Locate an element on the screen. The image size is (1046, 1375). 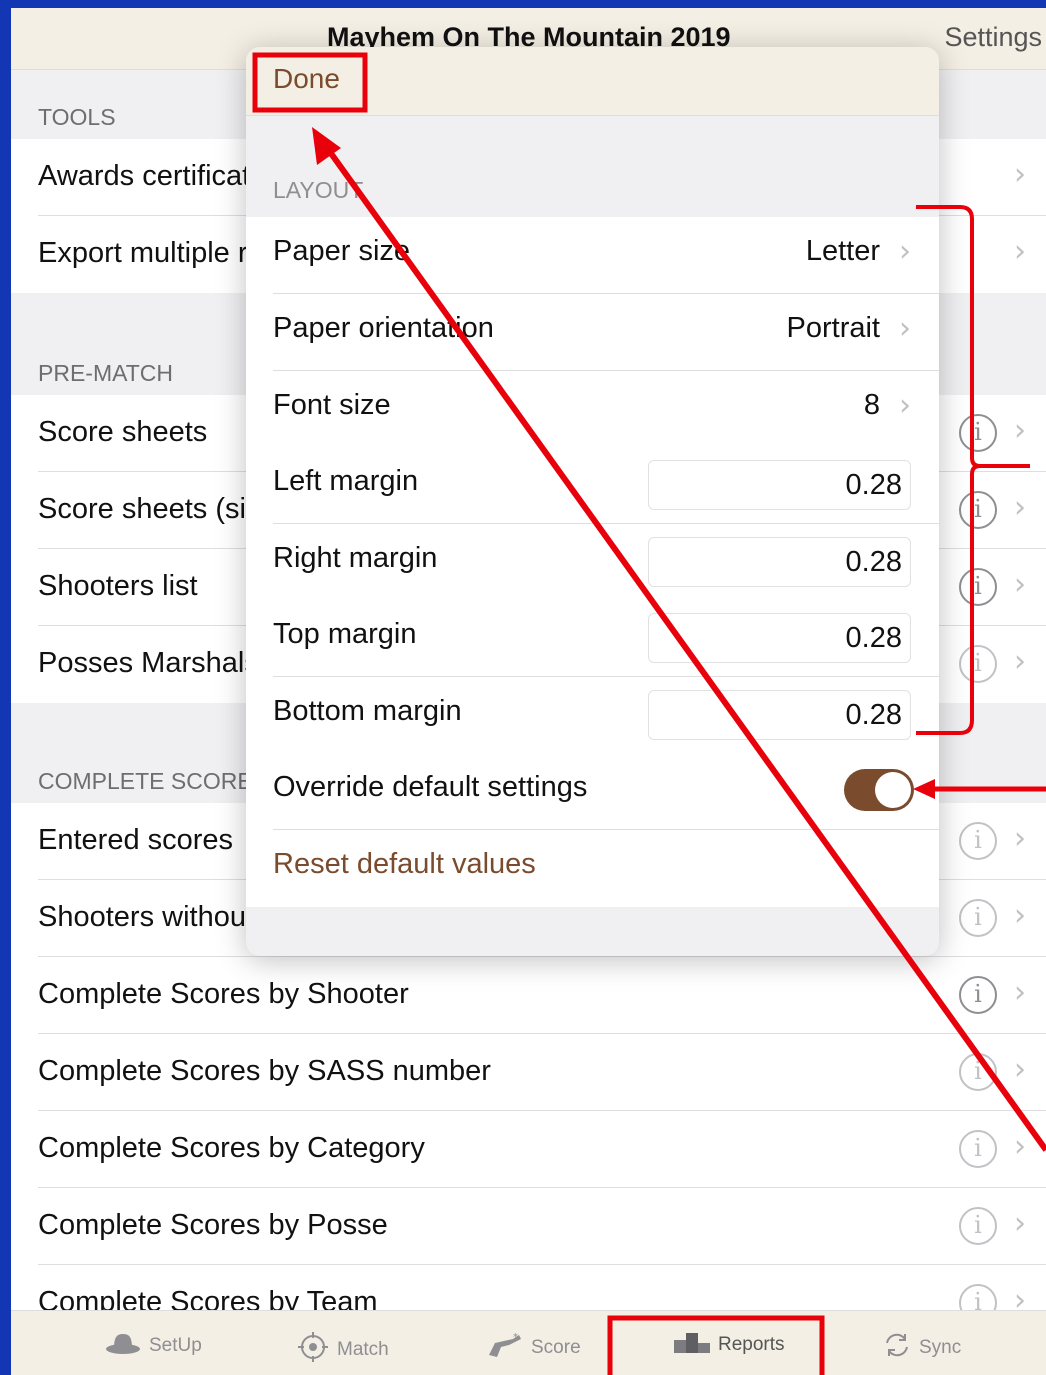
top-margin-field is located at coordinates (779, 638).